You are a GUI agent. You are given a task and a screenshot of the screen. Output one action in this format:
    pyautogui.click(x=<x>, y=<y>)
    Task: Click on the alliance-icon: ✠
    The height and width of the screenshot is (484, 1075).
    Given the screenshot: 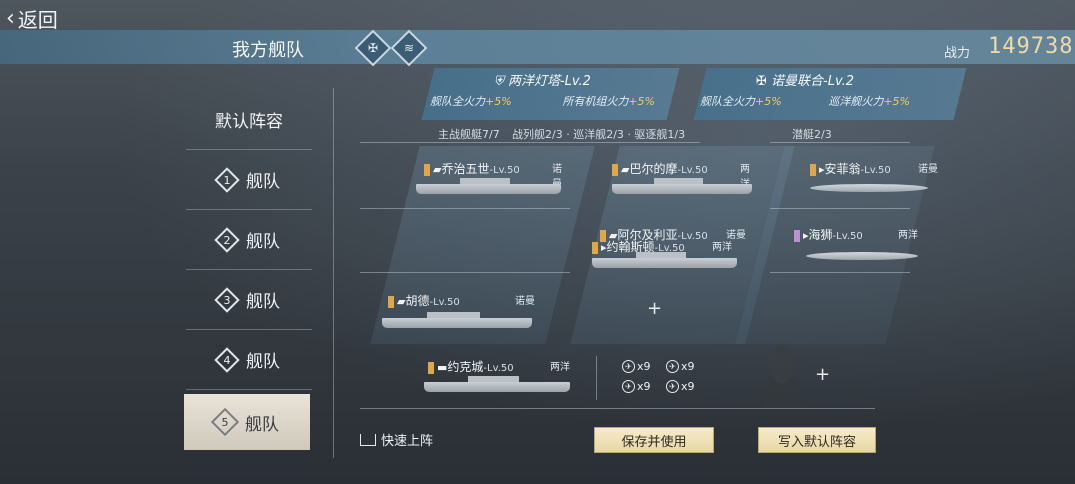 What is the action you would take?
    pyautogui.click(x=761, y=81)
    